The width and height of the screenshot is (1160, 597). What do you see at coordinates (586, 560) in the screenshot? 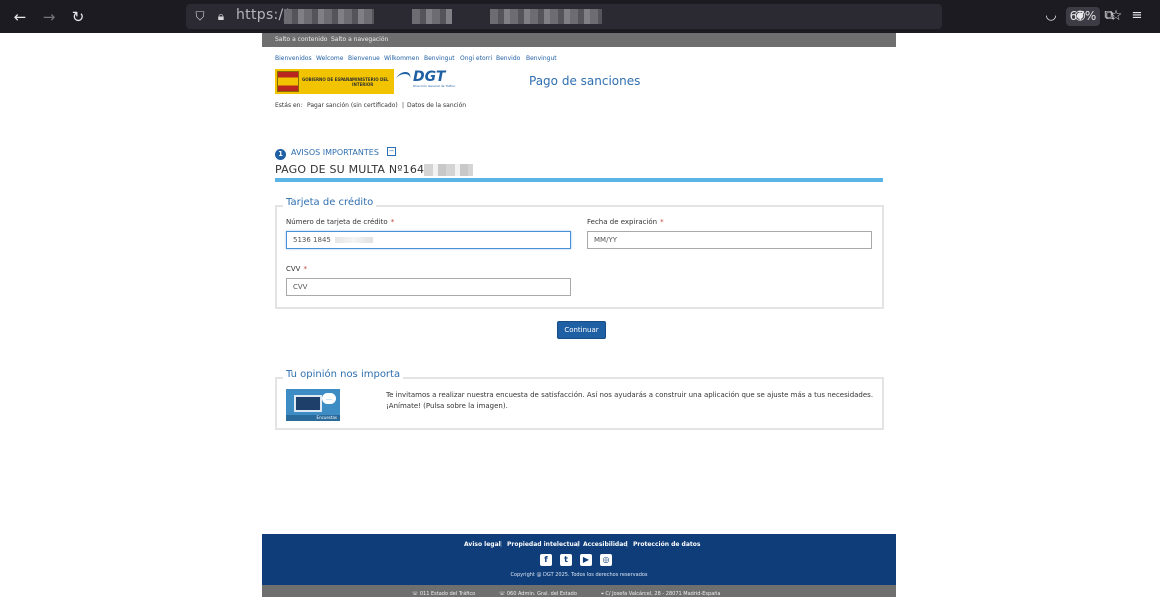
I see `youtube-icon: ▶` at bounding box center [586, 560].